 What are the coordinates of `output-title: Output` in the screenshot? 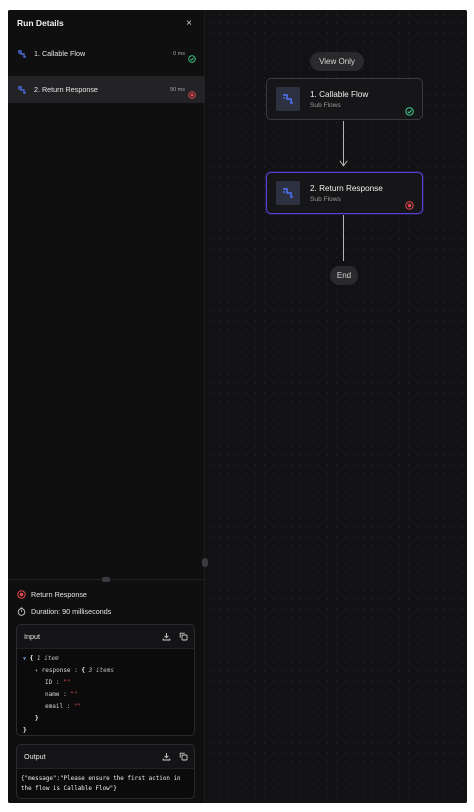 It's located at (35, 756).